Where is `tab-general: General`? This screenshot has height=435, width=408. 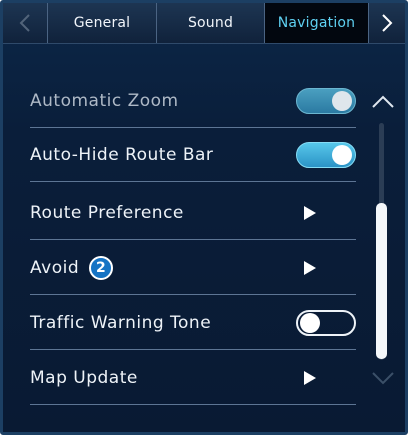
tab-general: General is located at coordinates (101, 23).